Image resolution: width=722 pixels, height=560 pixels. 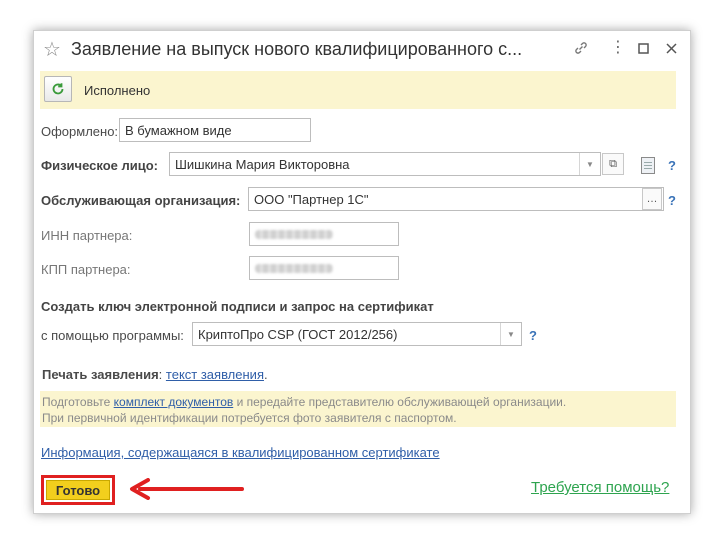 I want to click on person-field: Шишкина Мария Викторовна ▼, so click(x=385, y=164).